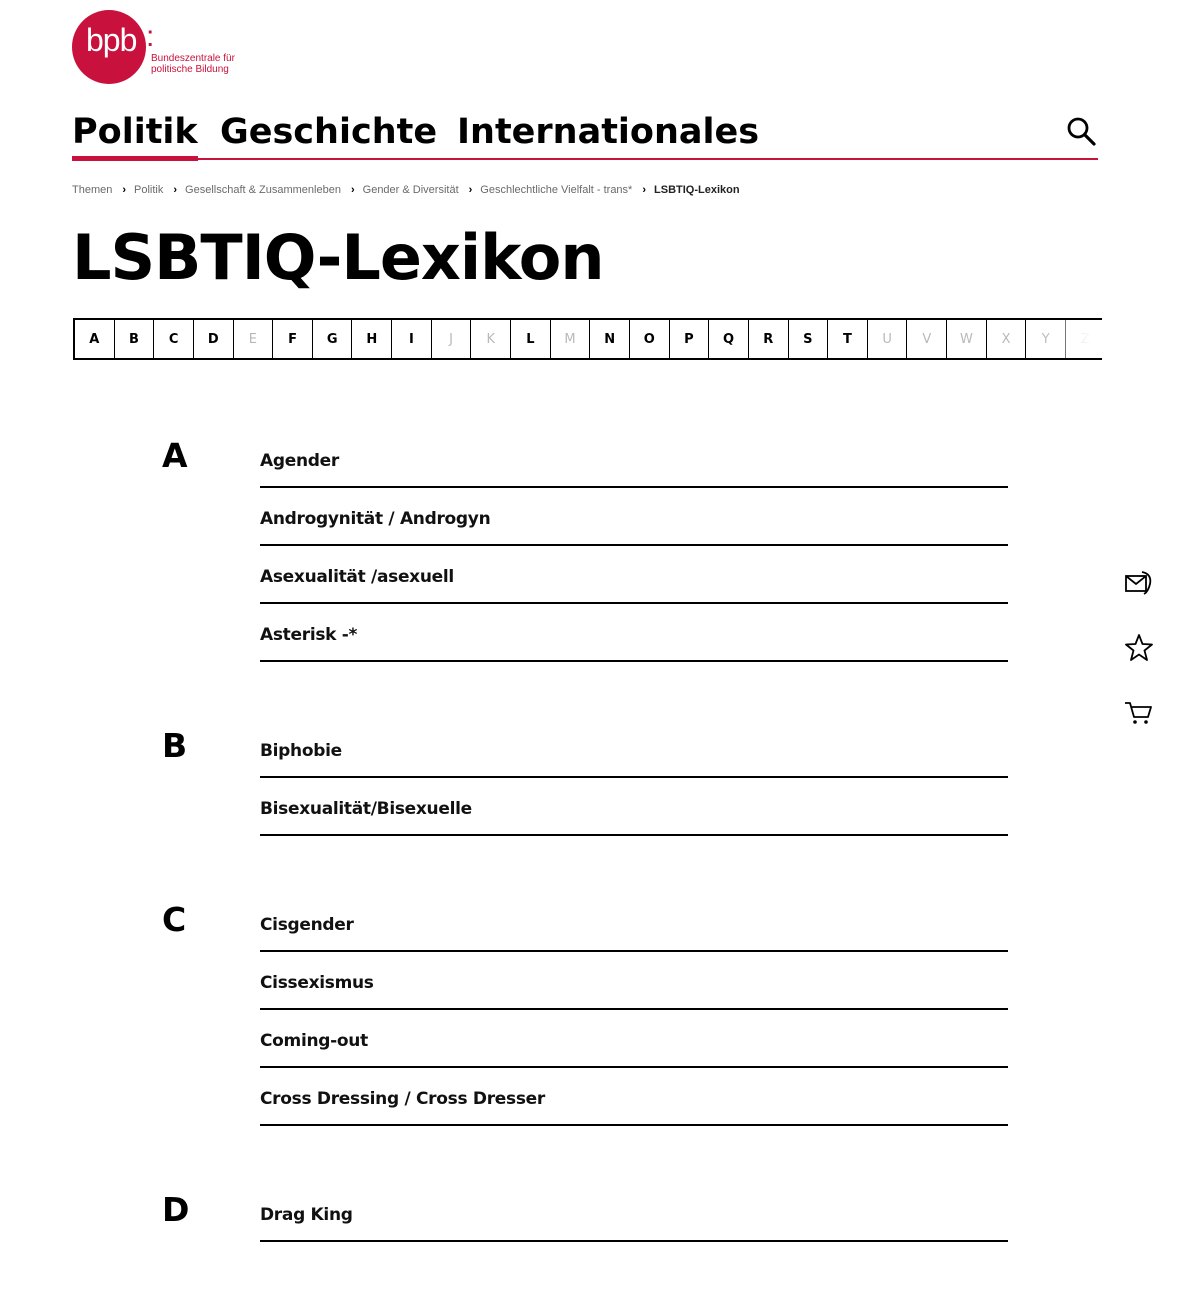 The width and height of the screenshot is (1200, 1300). Describe the element at coordinates (95, 339) in the screenshot. I see `alphabet-letter-a: A` at that location.